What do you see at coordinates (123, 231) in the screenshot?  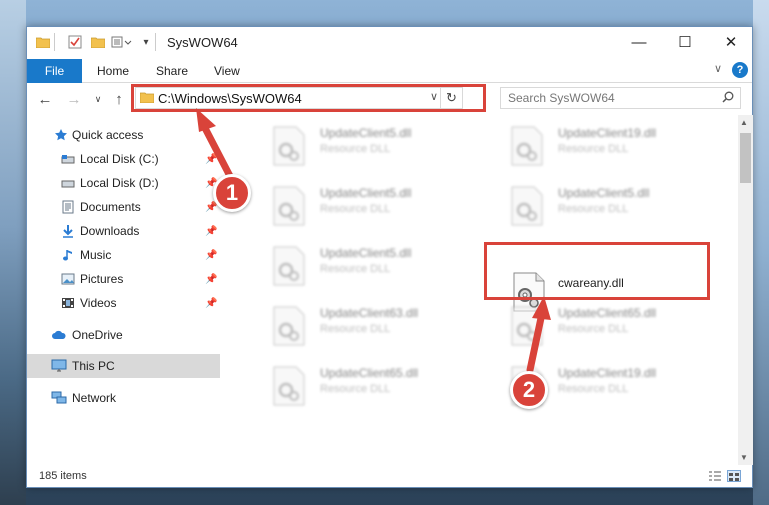 I see `sidebar-item-downloads: Downloads 📌` at bounding box center [123, 231].